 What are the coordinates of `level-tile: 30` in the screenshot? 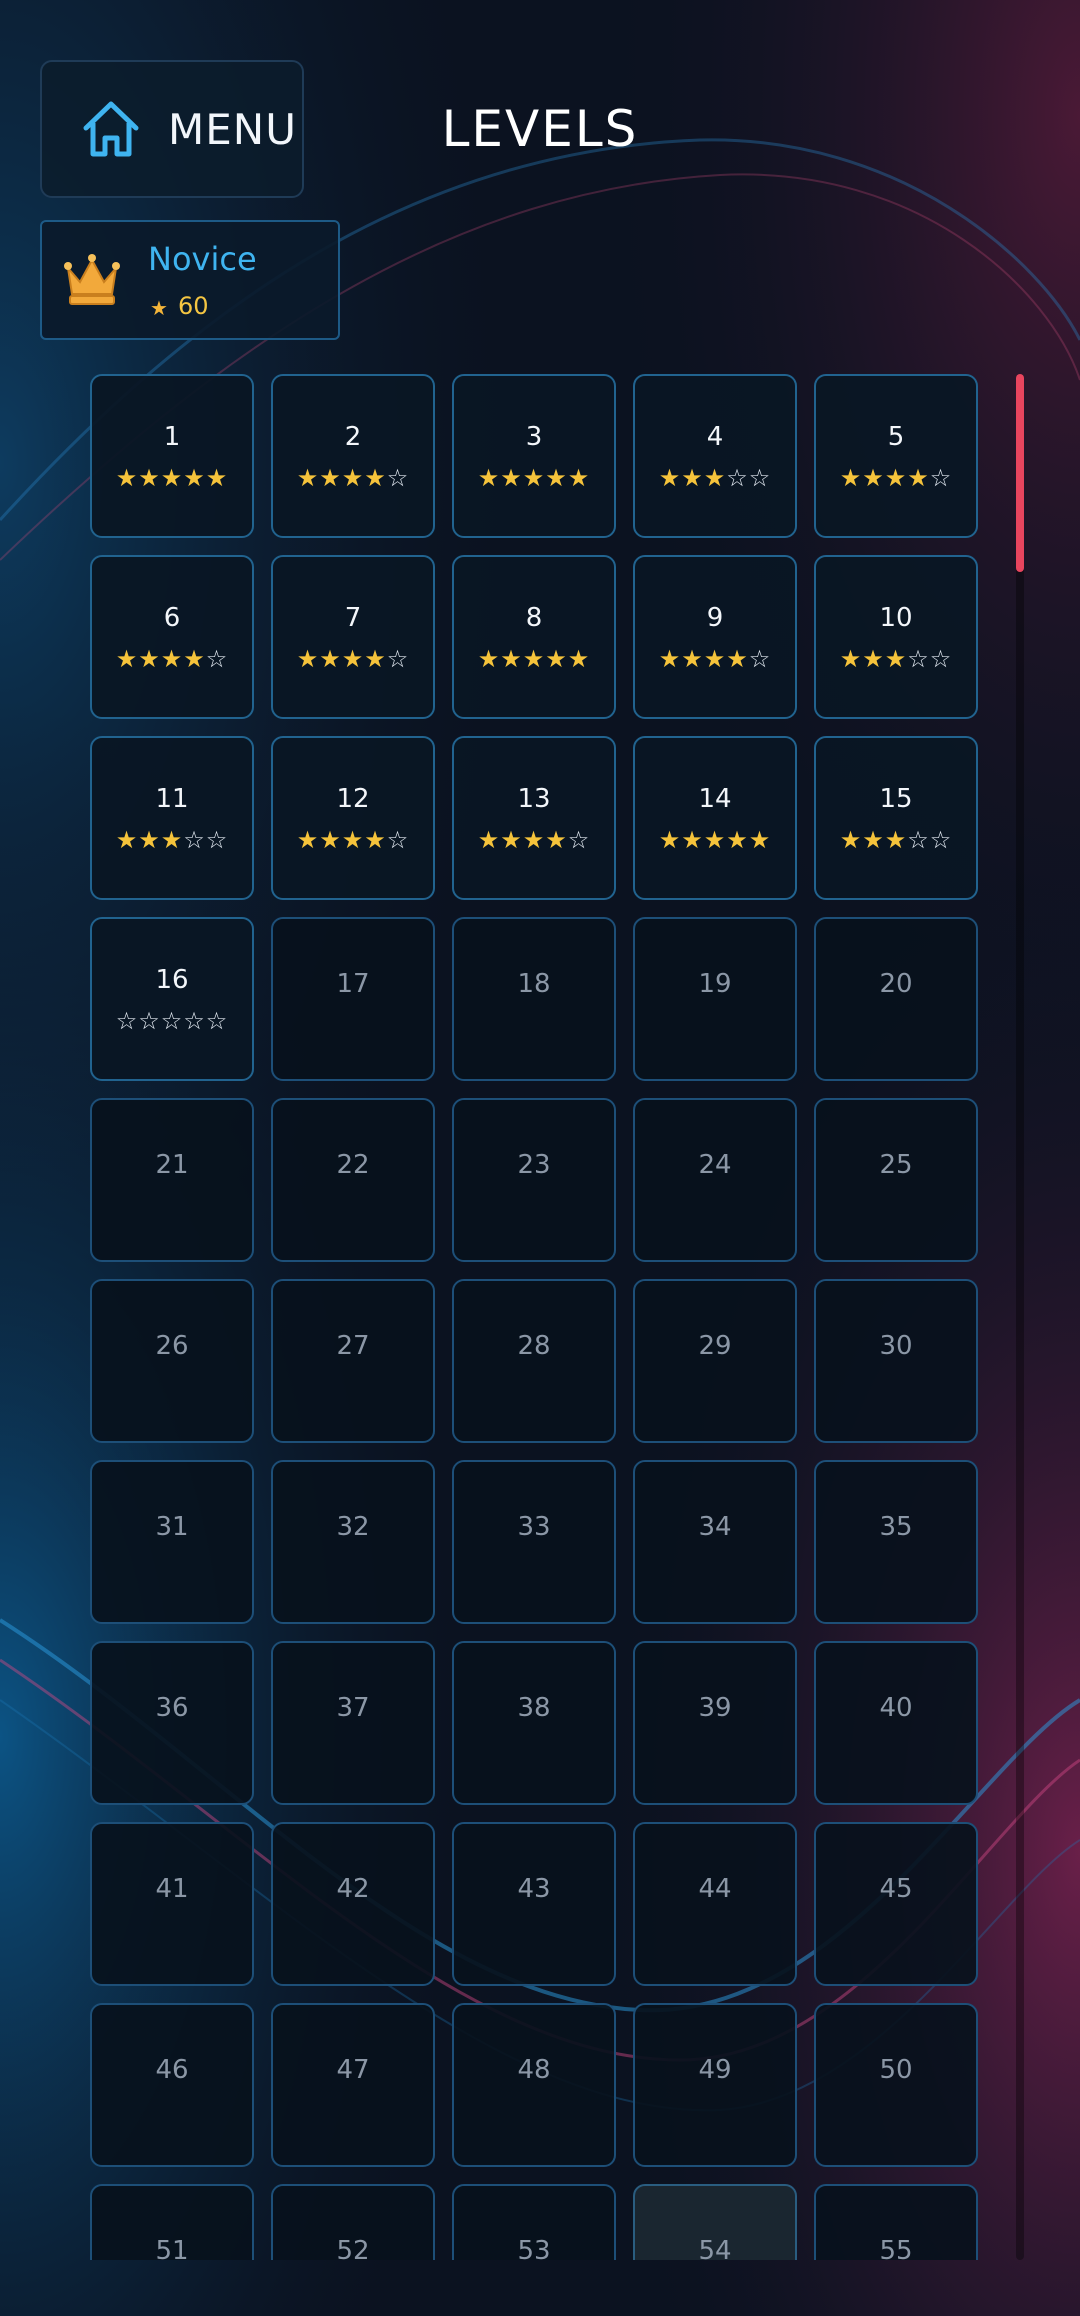 It's located at (896, 1361).